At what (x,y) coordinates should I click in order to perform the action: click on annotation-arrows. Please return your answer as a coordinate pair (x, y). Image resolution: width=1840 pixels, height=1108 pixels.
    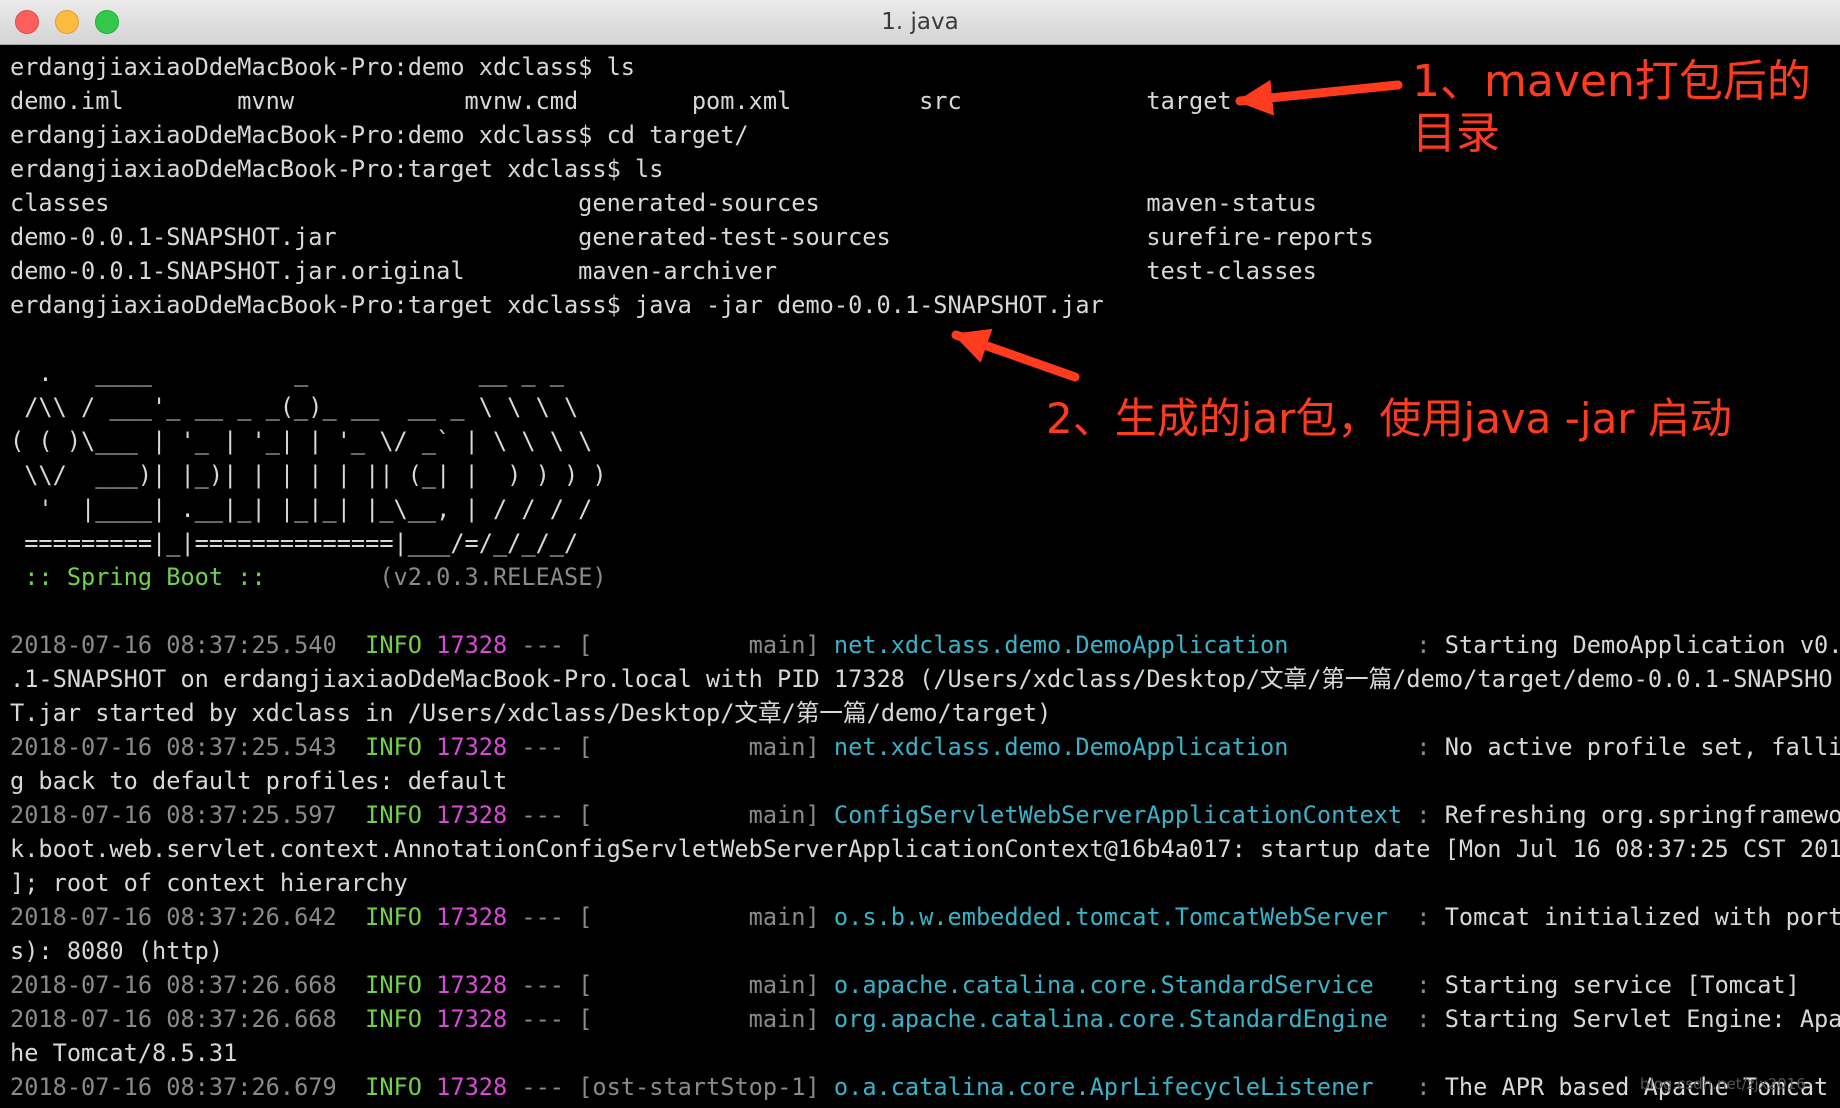
    Looking at the image, I should click on (1177, 230).